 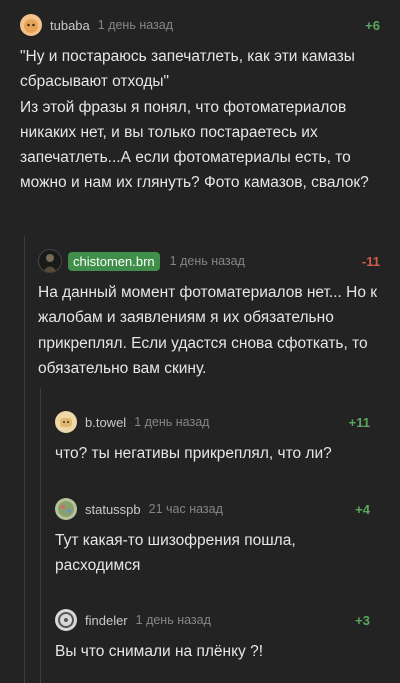 What do you see at coordinates (113, 509) in the screenshot?
I see `author-name: statusspb` at bounding box center [113, 509].